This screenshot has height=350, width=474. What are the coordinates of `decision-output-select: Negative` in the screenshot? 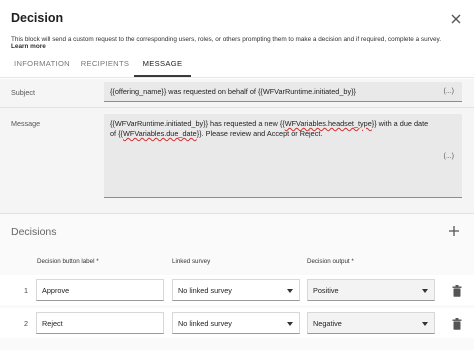 It's located at (371, 323).